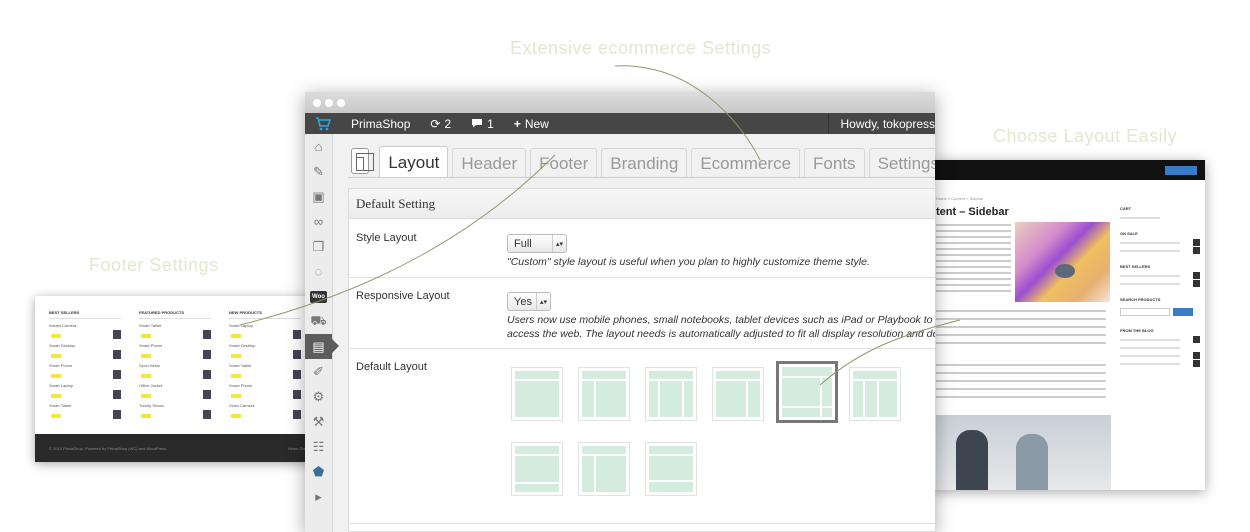 The image size is (1250, 532). Describe the element at coordinates (318, 171) in the screenshot. I see `pin-icon: ✎` at that location.